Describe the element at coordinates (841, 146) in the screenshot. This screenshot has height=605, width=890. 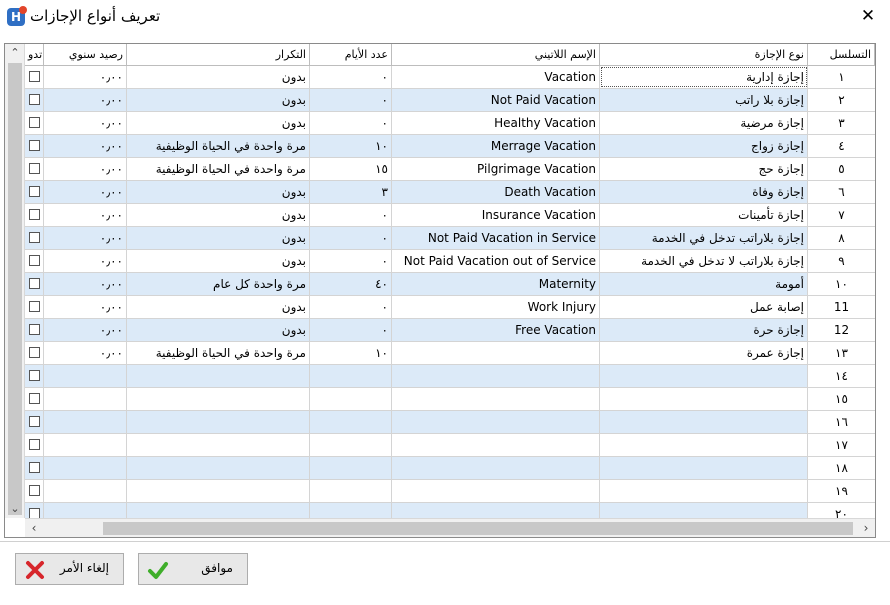
I see `cell-sequence: ٤` at that location.